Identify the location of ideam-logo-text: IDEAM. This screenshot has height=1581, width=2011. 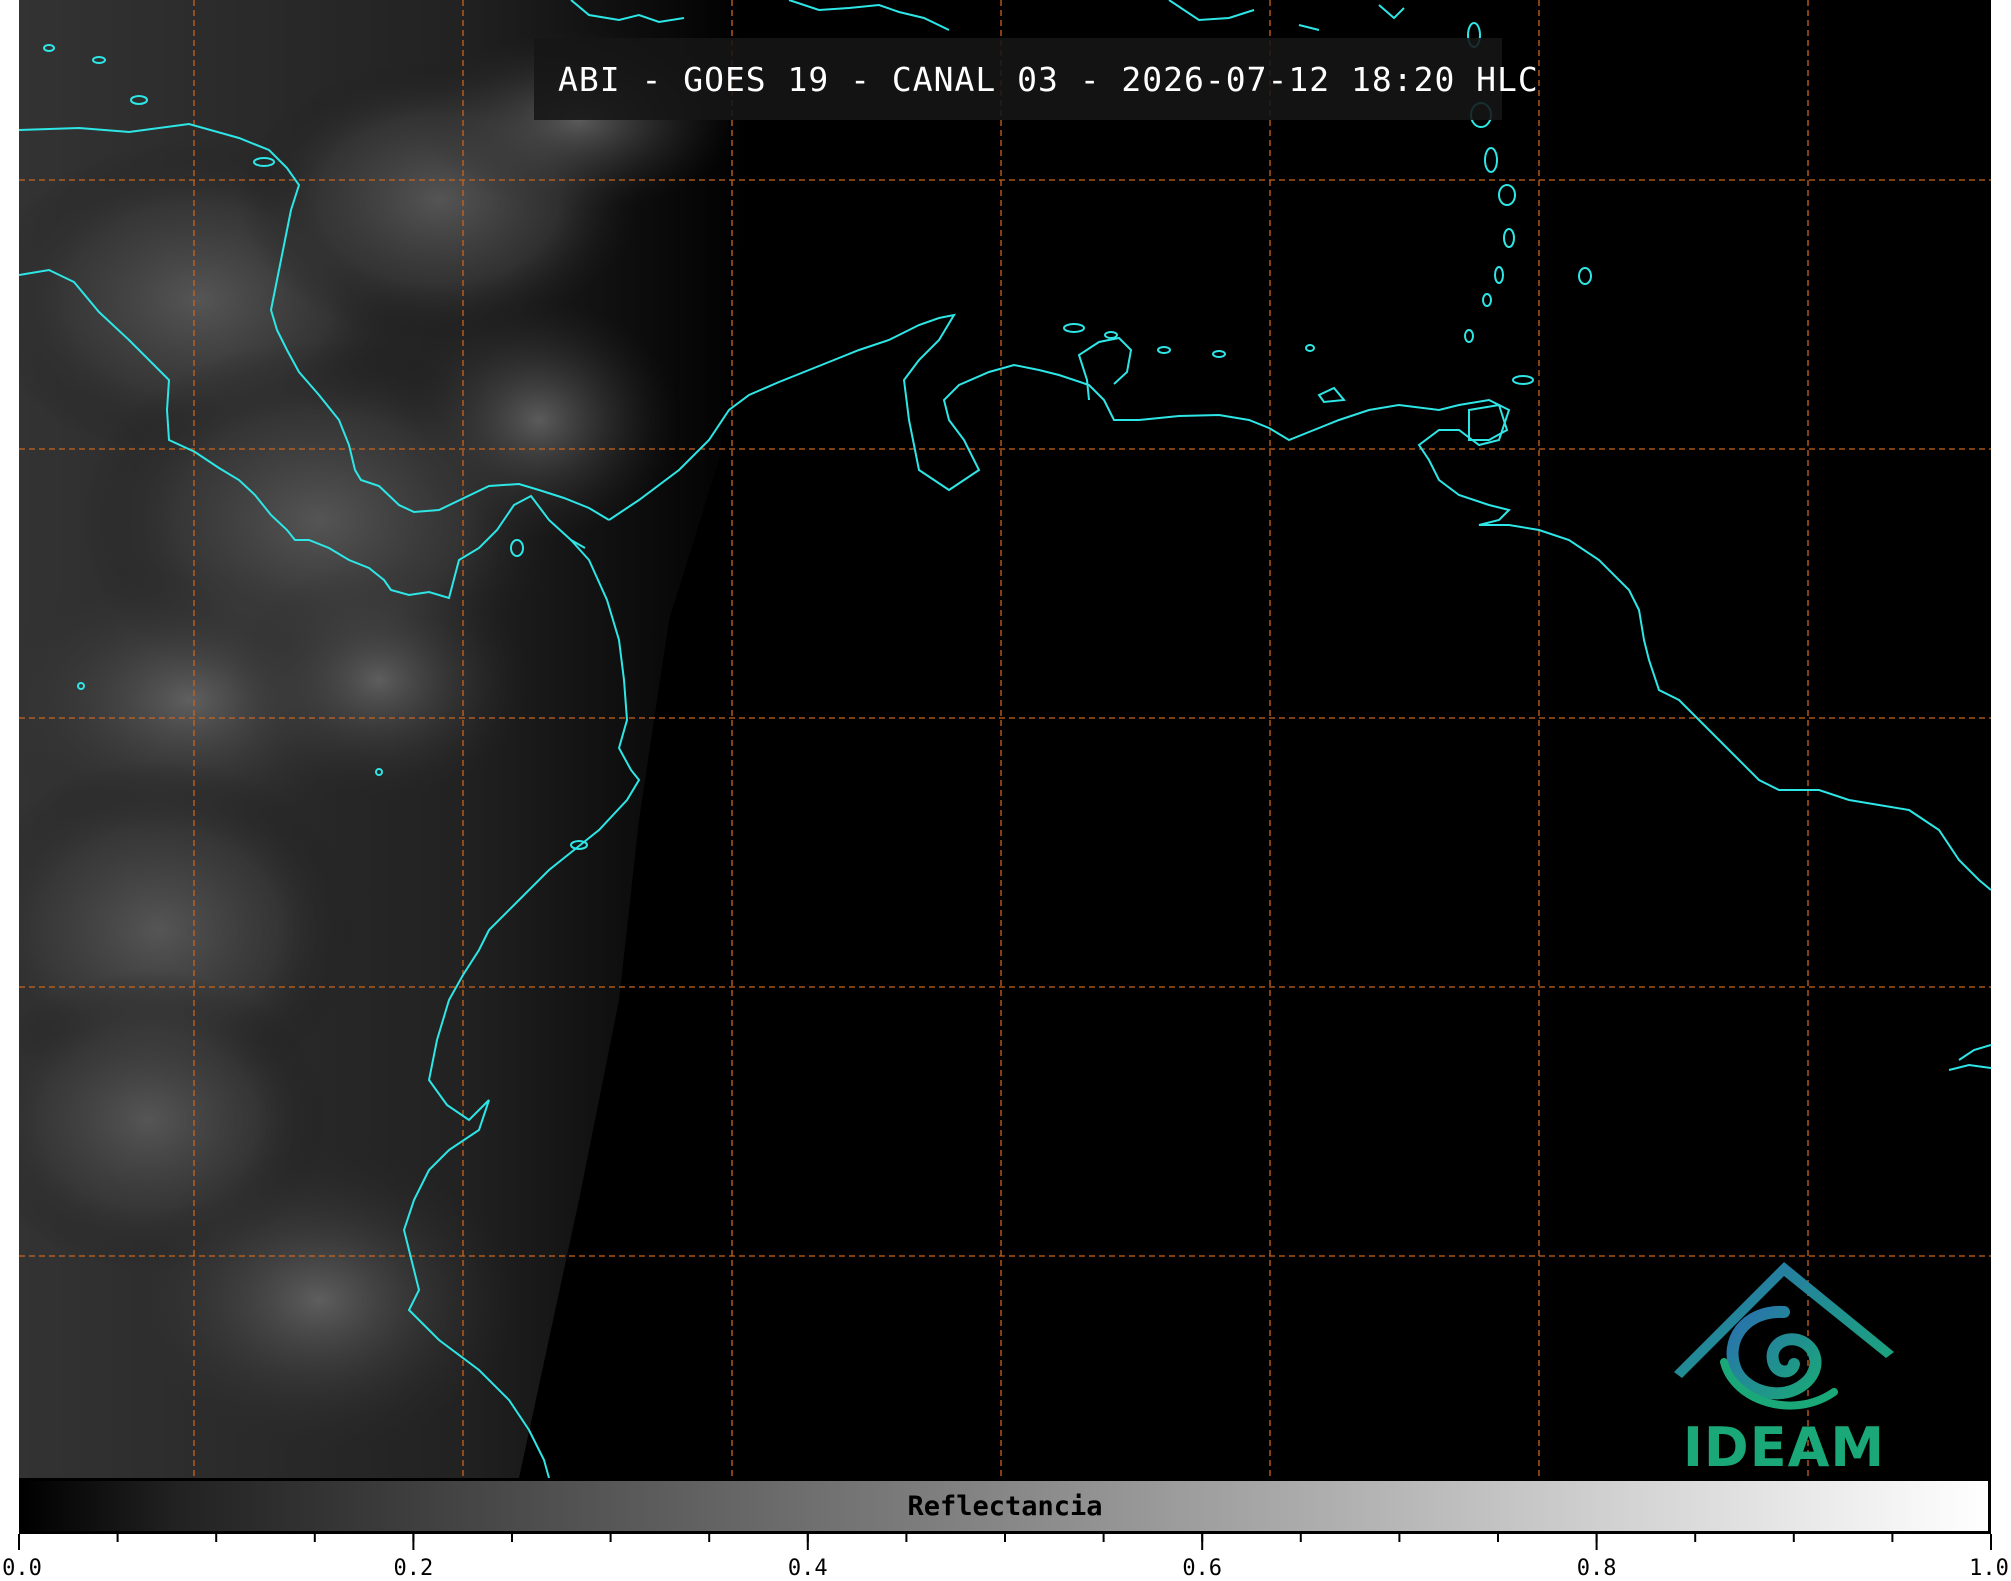
(1784, 1447).